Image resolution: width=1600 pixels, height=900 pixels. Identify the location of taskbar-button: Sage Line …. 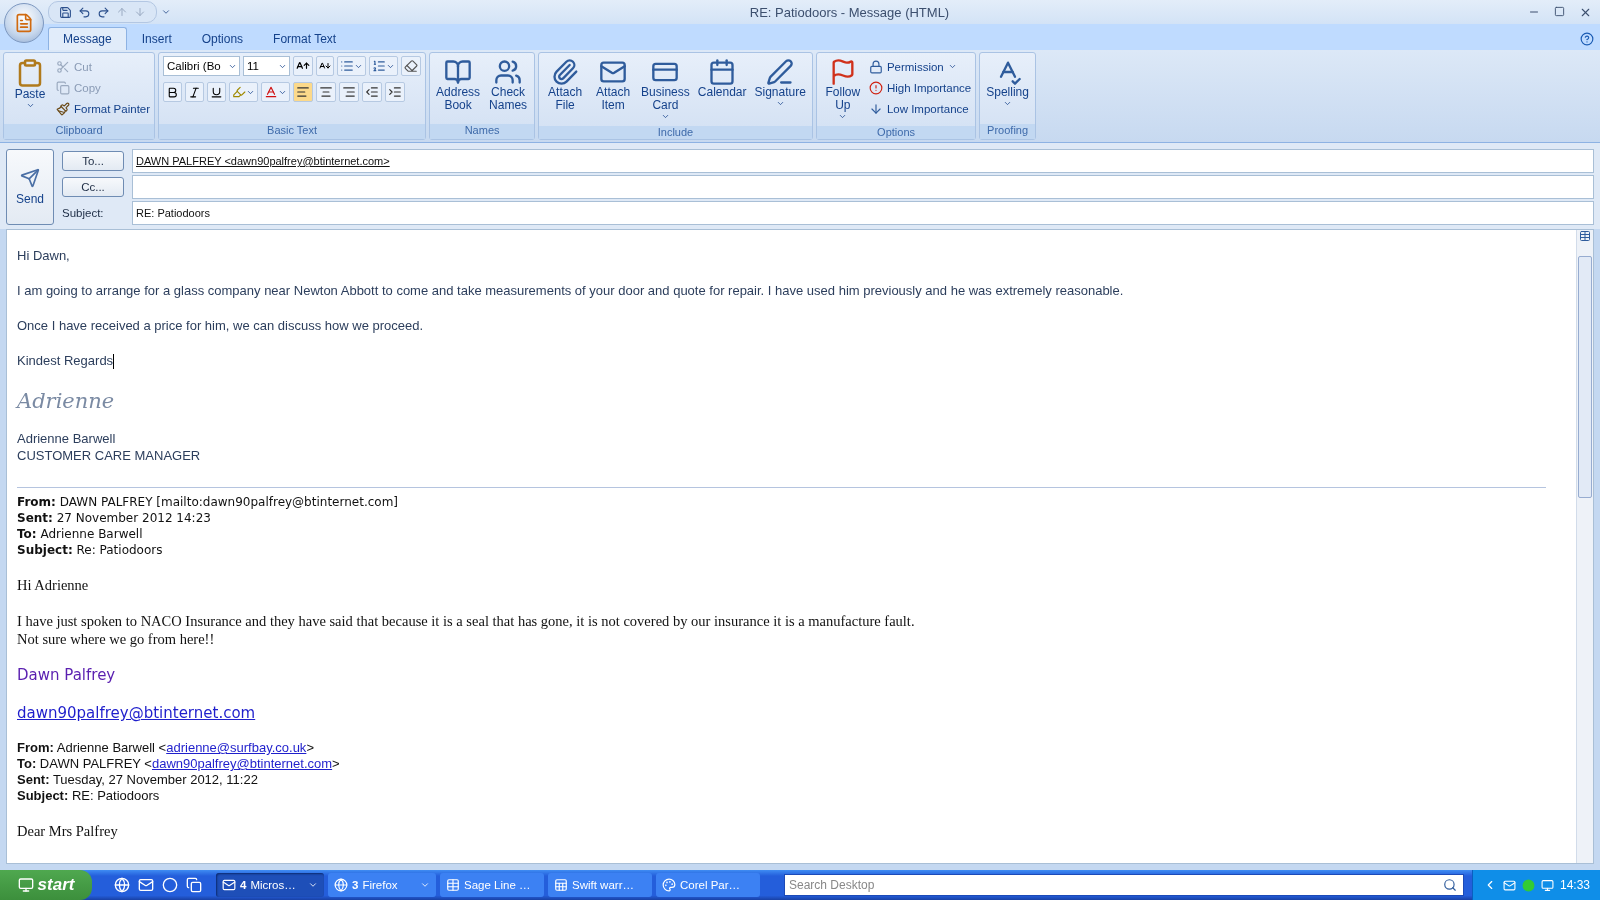
(492, 885).